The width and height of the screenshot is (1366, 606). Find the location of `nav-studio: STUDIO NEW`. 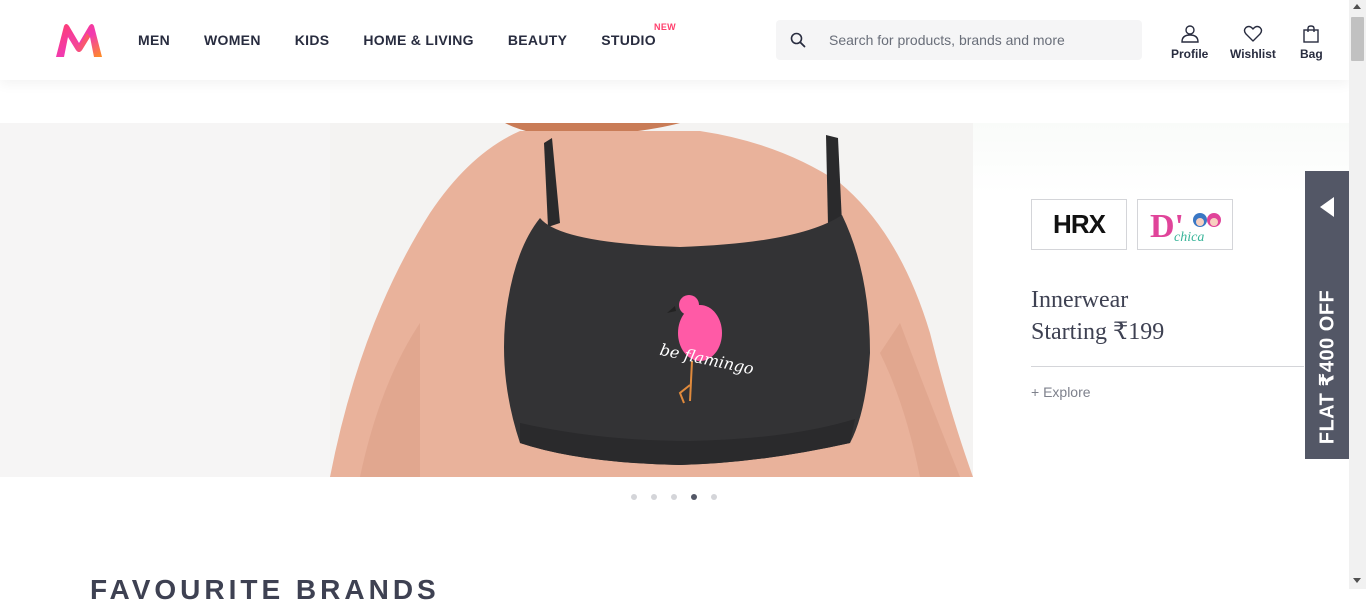

nav-studio: STUDIO NEW is located at coordinates (638, 35).